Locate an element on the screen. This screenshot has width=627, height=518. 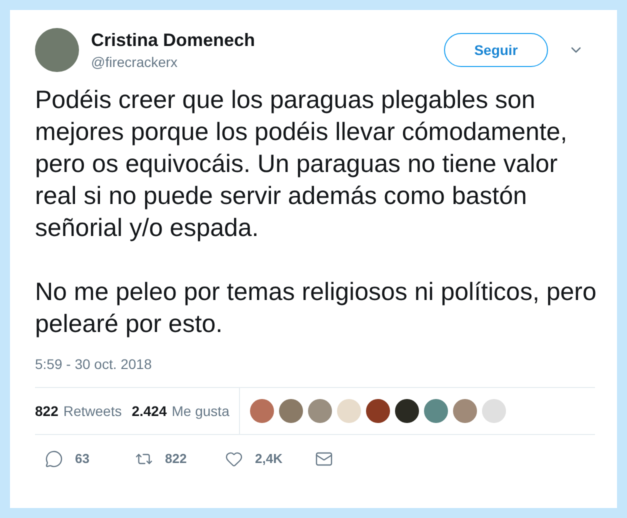
author-handle: @firecrackerx is located at coordinates (173, 62).